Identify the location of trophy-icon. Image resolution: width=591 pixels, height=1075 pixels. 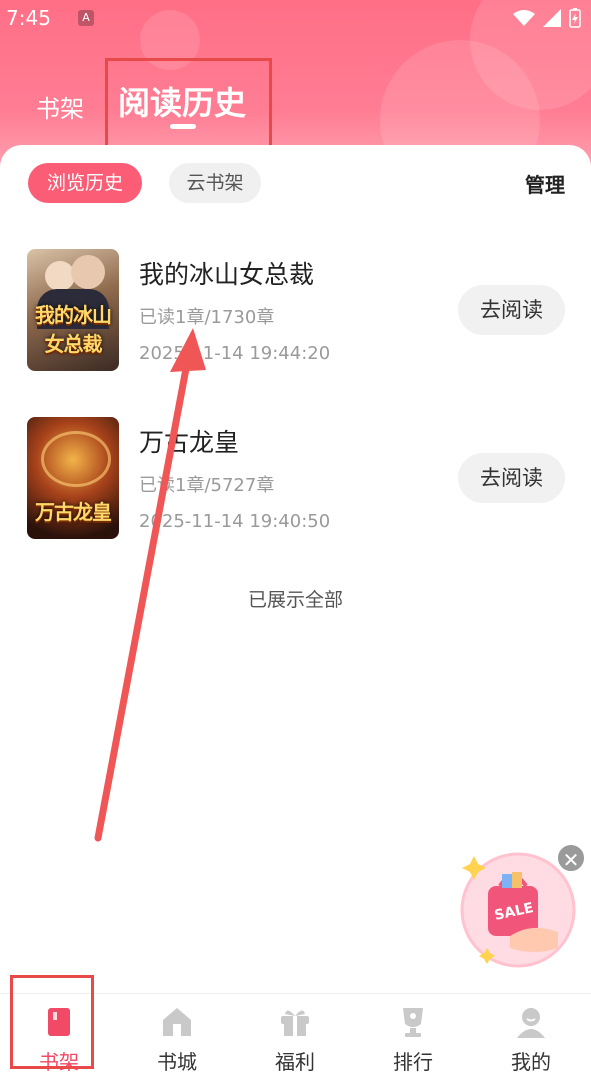
(413, 1022).